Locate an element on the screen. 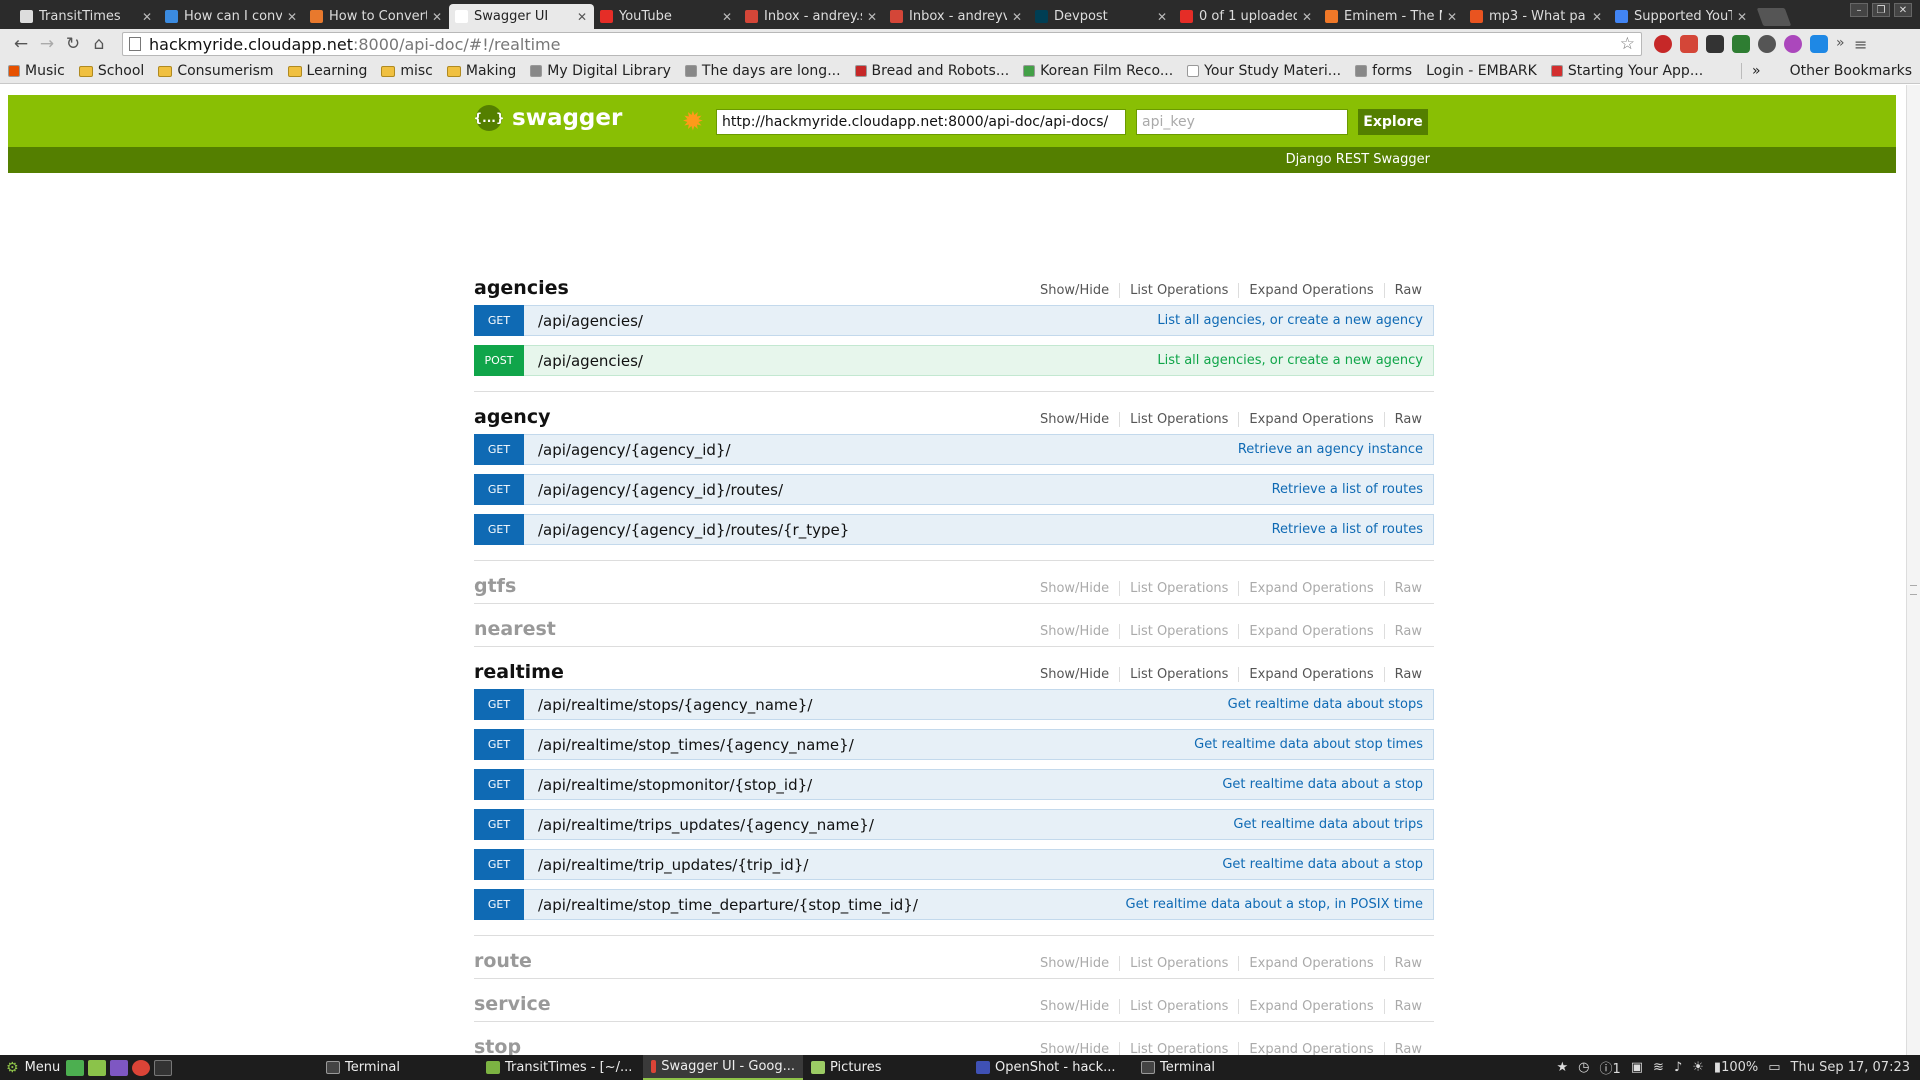  evernote-icon is located at coordinates (1741, 44).